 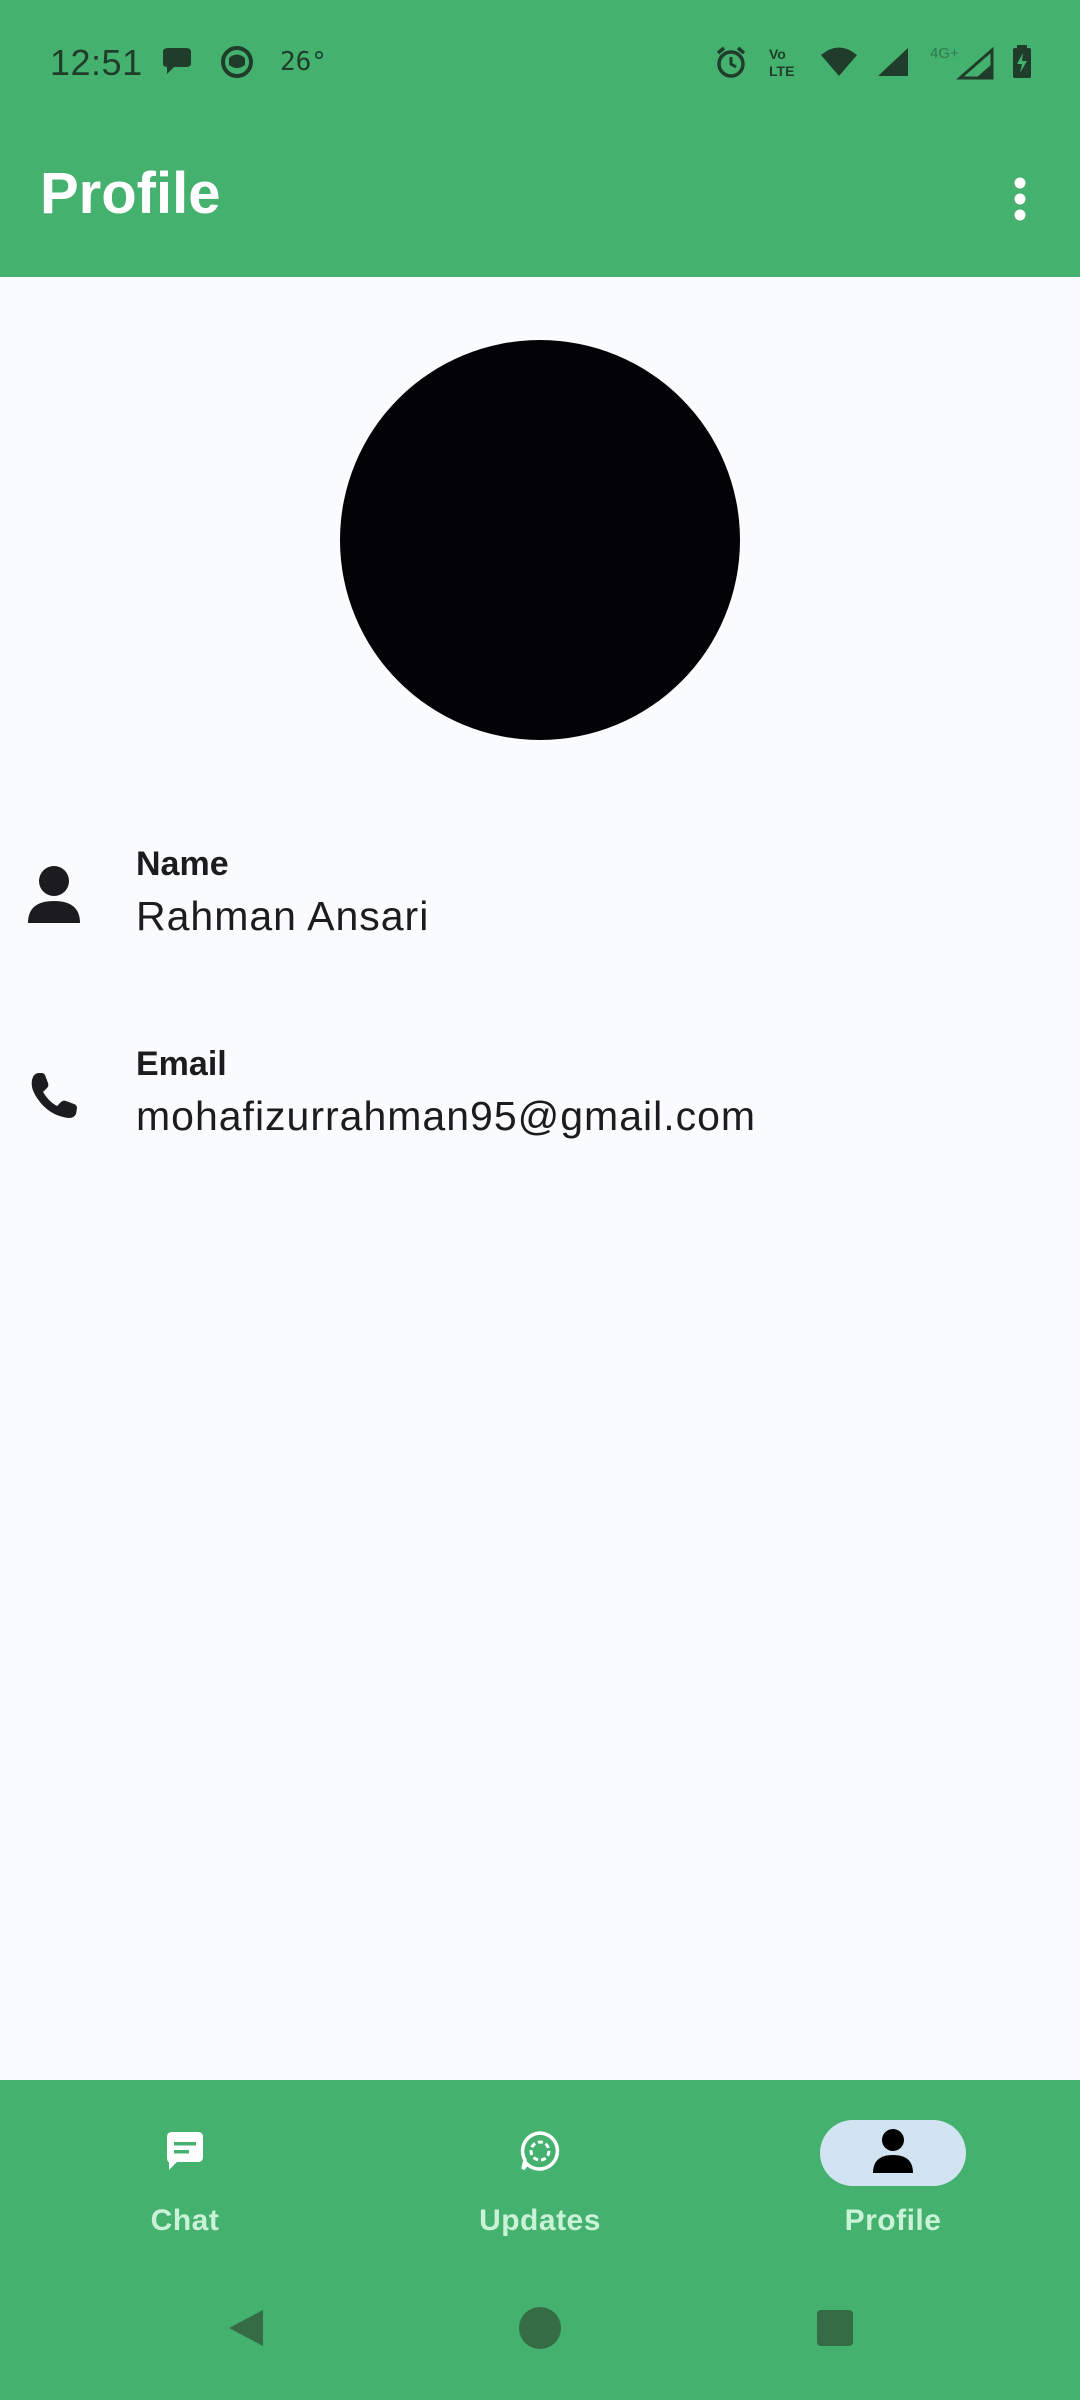 I want to click on back-icon, so click(x=245, y=2330).